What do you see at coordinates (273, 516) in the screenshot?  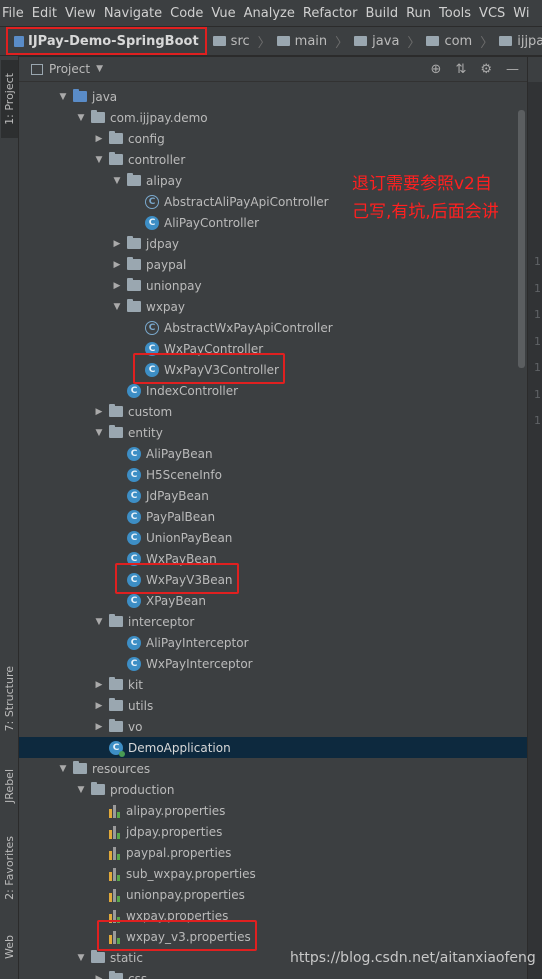 I see `tree-item: ▶CPayPalBean` at bounding box center [273, 516].